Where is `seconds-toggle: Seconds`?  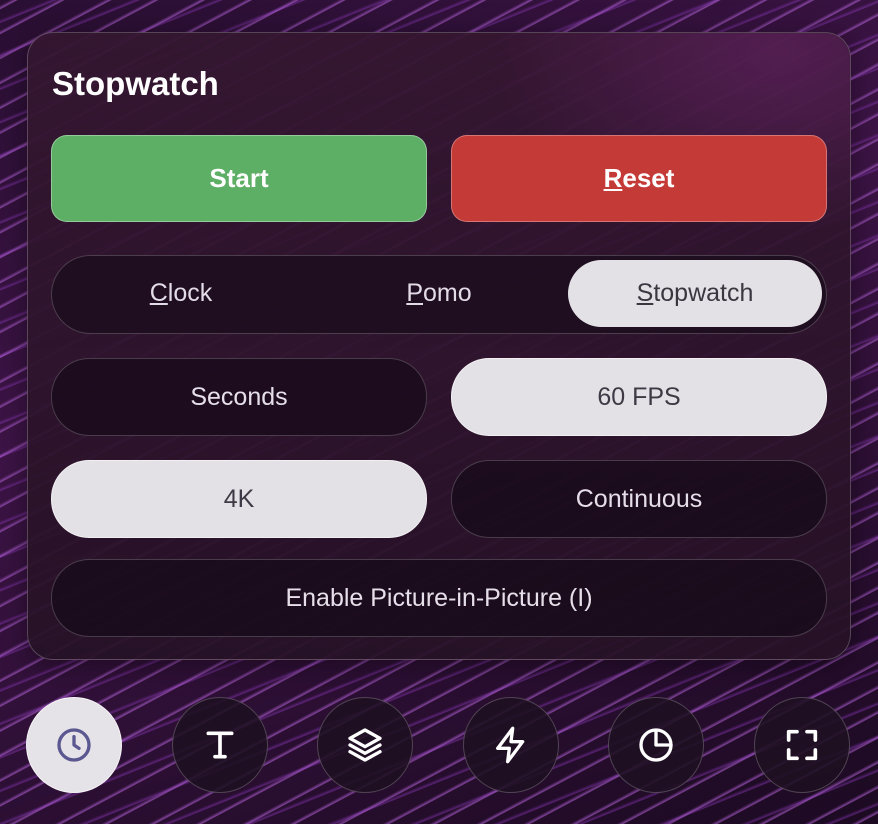 seconds-toggle: Seconds is located at coordinates (239, 397).